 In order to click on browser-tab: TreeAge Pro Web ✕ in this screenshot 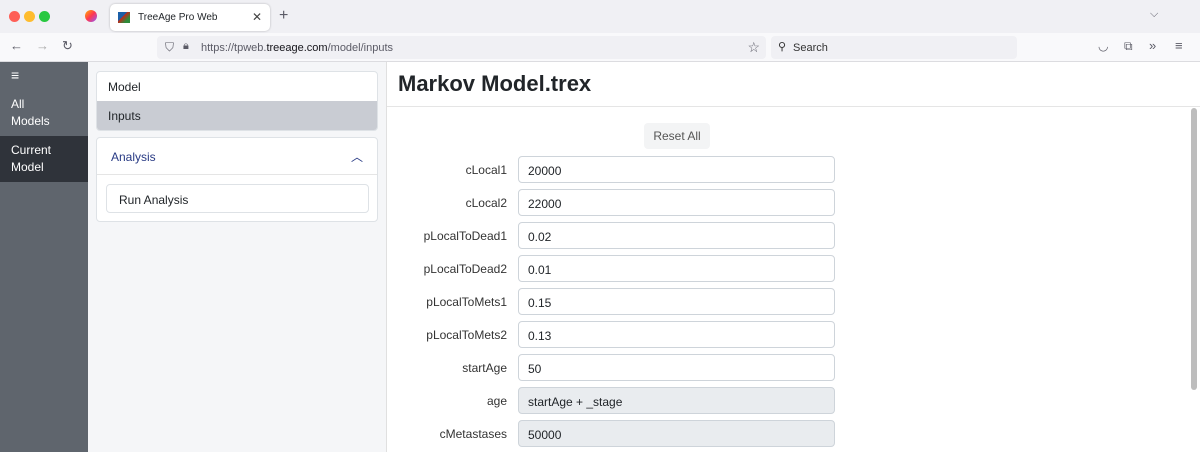, I will do `click(190, 17)`.